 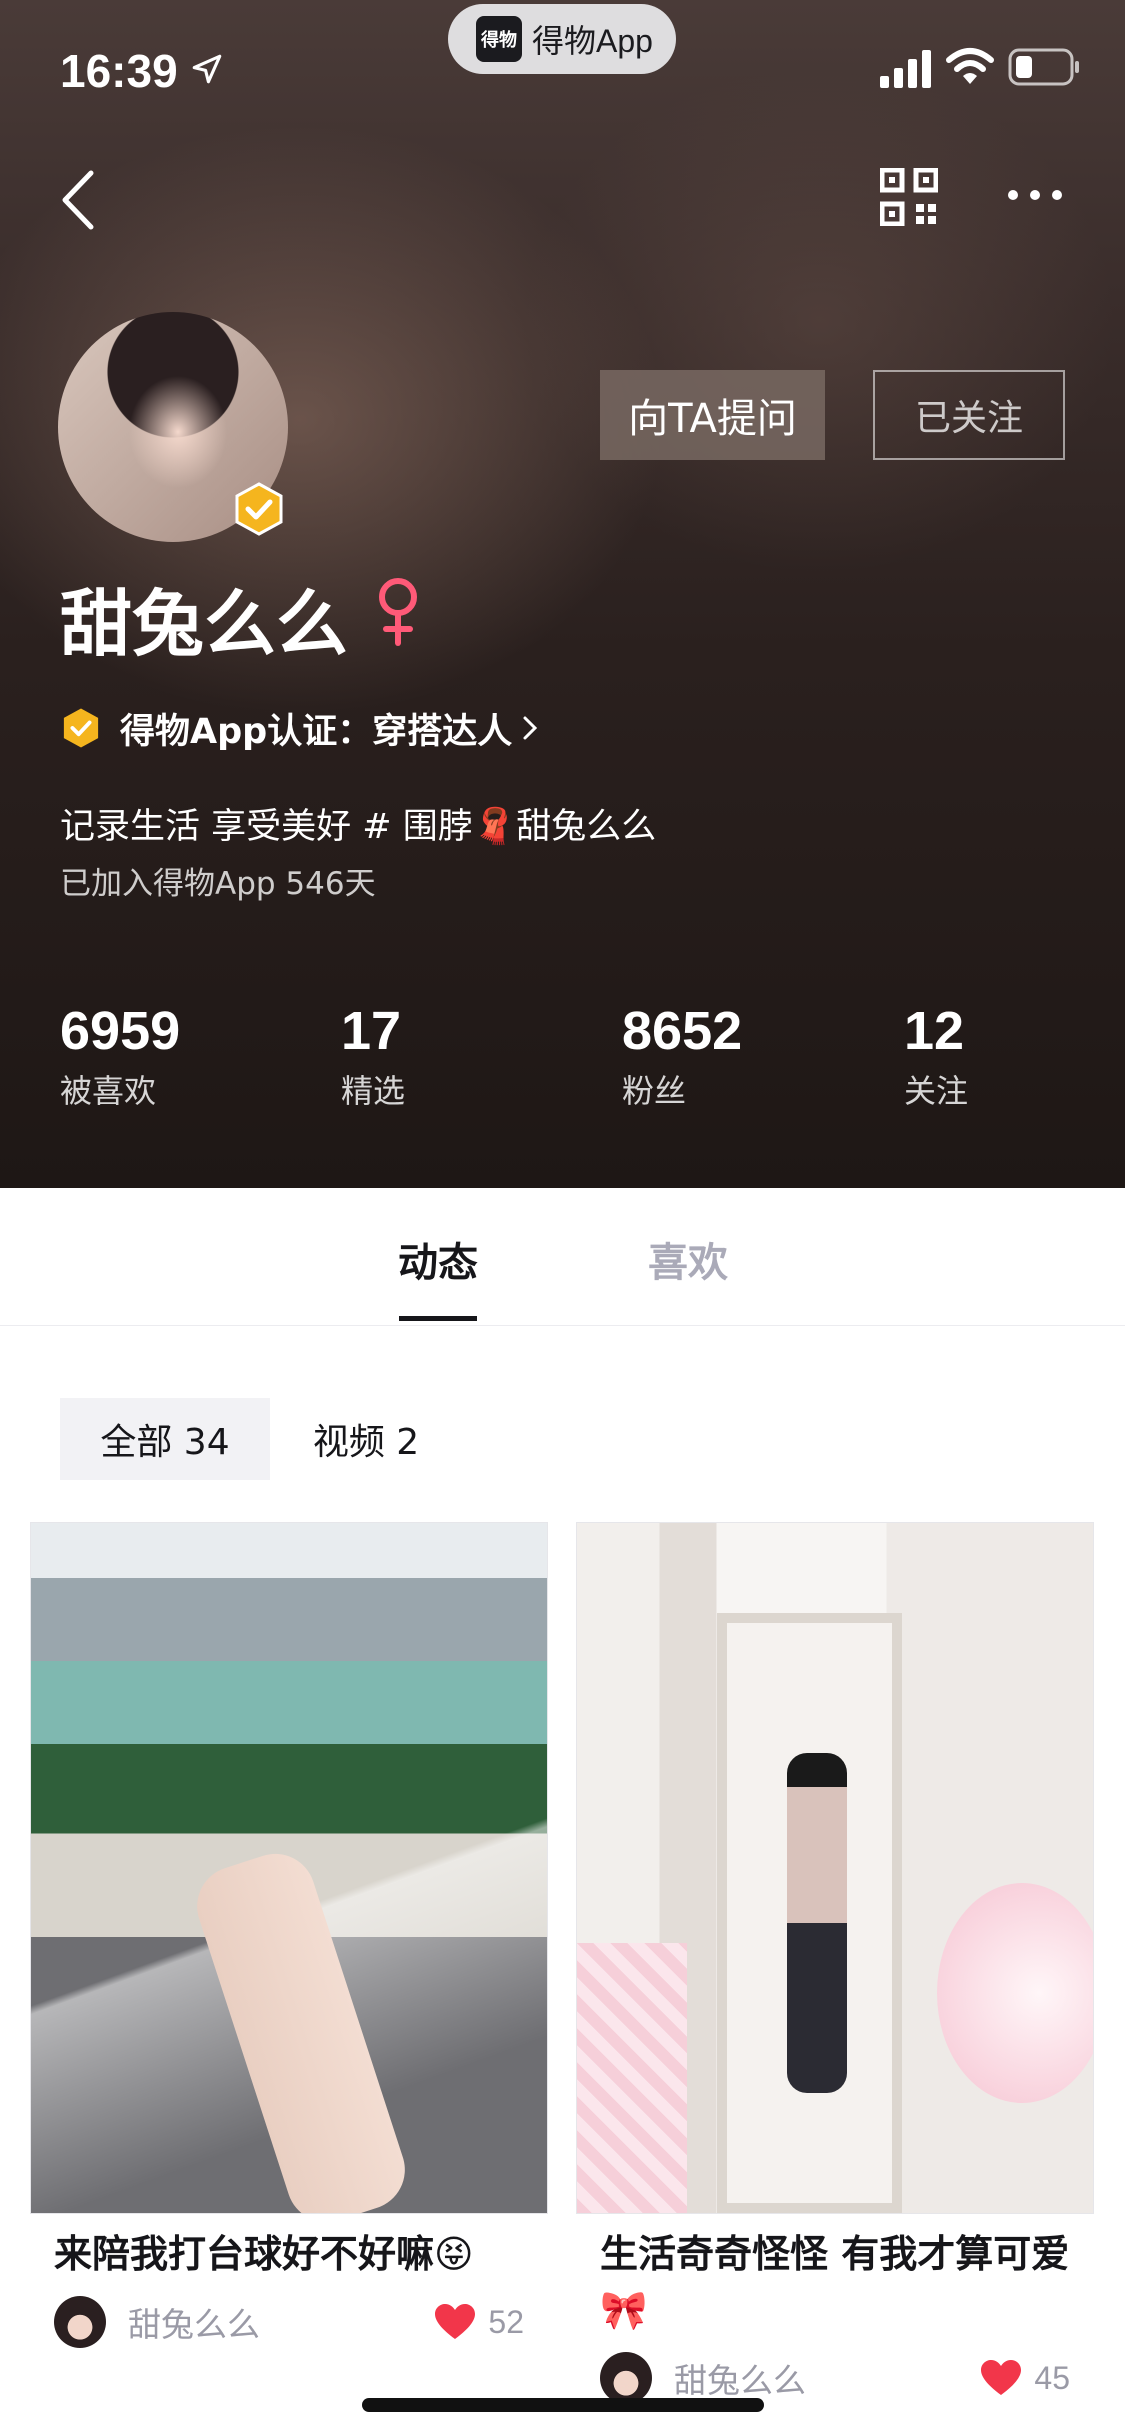 What do you see at coordinates (592, 41) in the screenshot?
I see `app-pill-label: 得物App` at bounding box center [592, 41].